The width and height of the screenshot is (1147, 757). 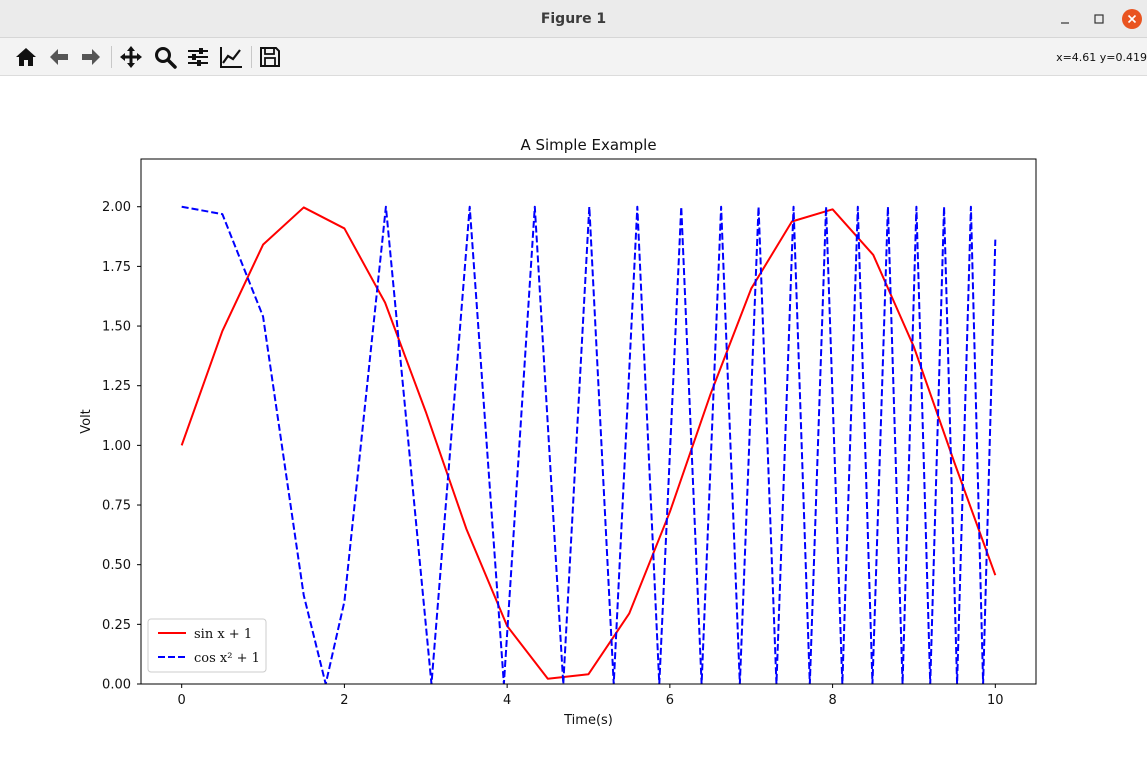 What do you see at coordinates (59, 57) in the screenshot?
I see `back-arrow-icon` at bounding box center [59, 57].